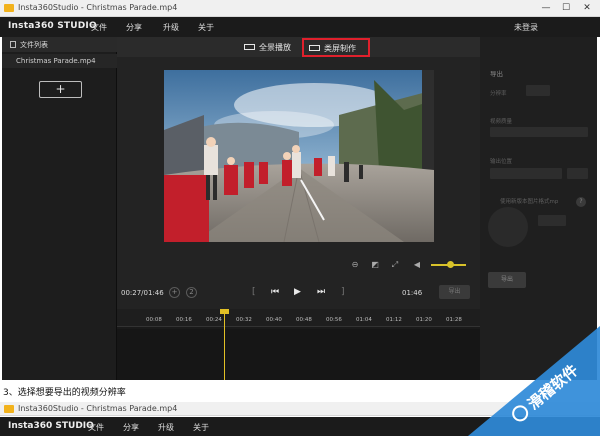 The height and width of the screenshot is (440, 600). What do you see at coordinates (98, 7) in the screenshot?
I see `window-title: Insta360Studio - Christmas Parade.mp4` at bounding box center [98, 7].